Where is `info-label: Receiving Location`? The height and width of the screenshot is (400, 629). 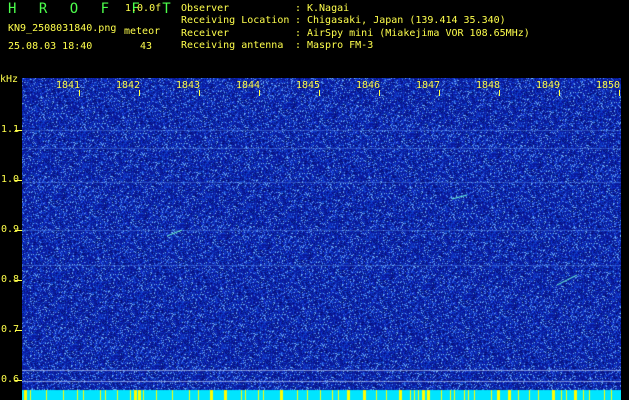
info-label: Receiving Location is located at coordinates (235, 21).